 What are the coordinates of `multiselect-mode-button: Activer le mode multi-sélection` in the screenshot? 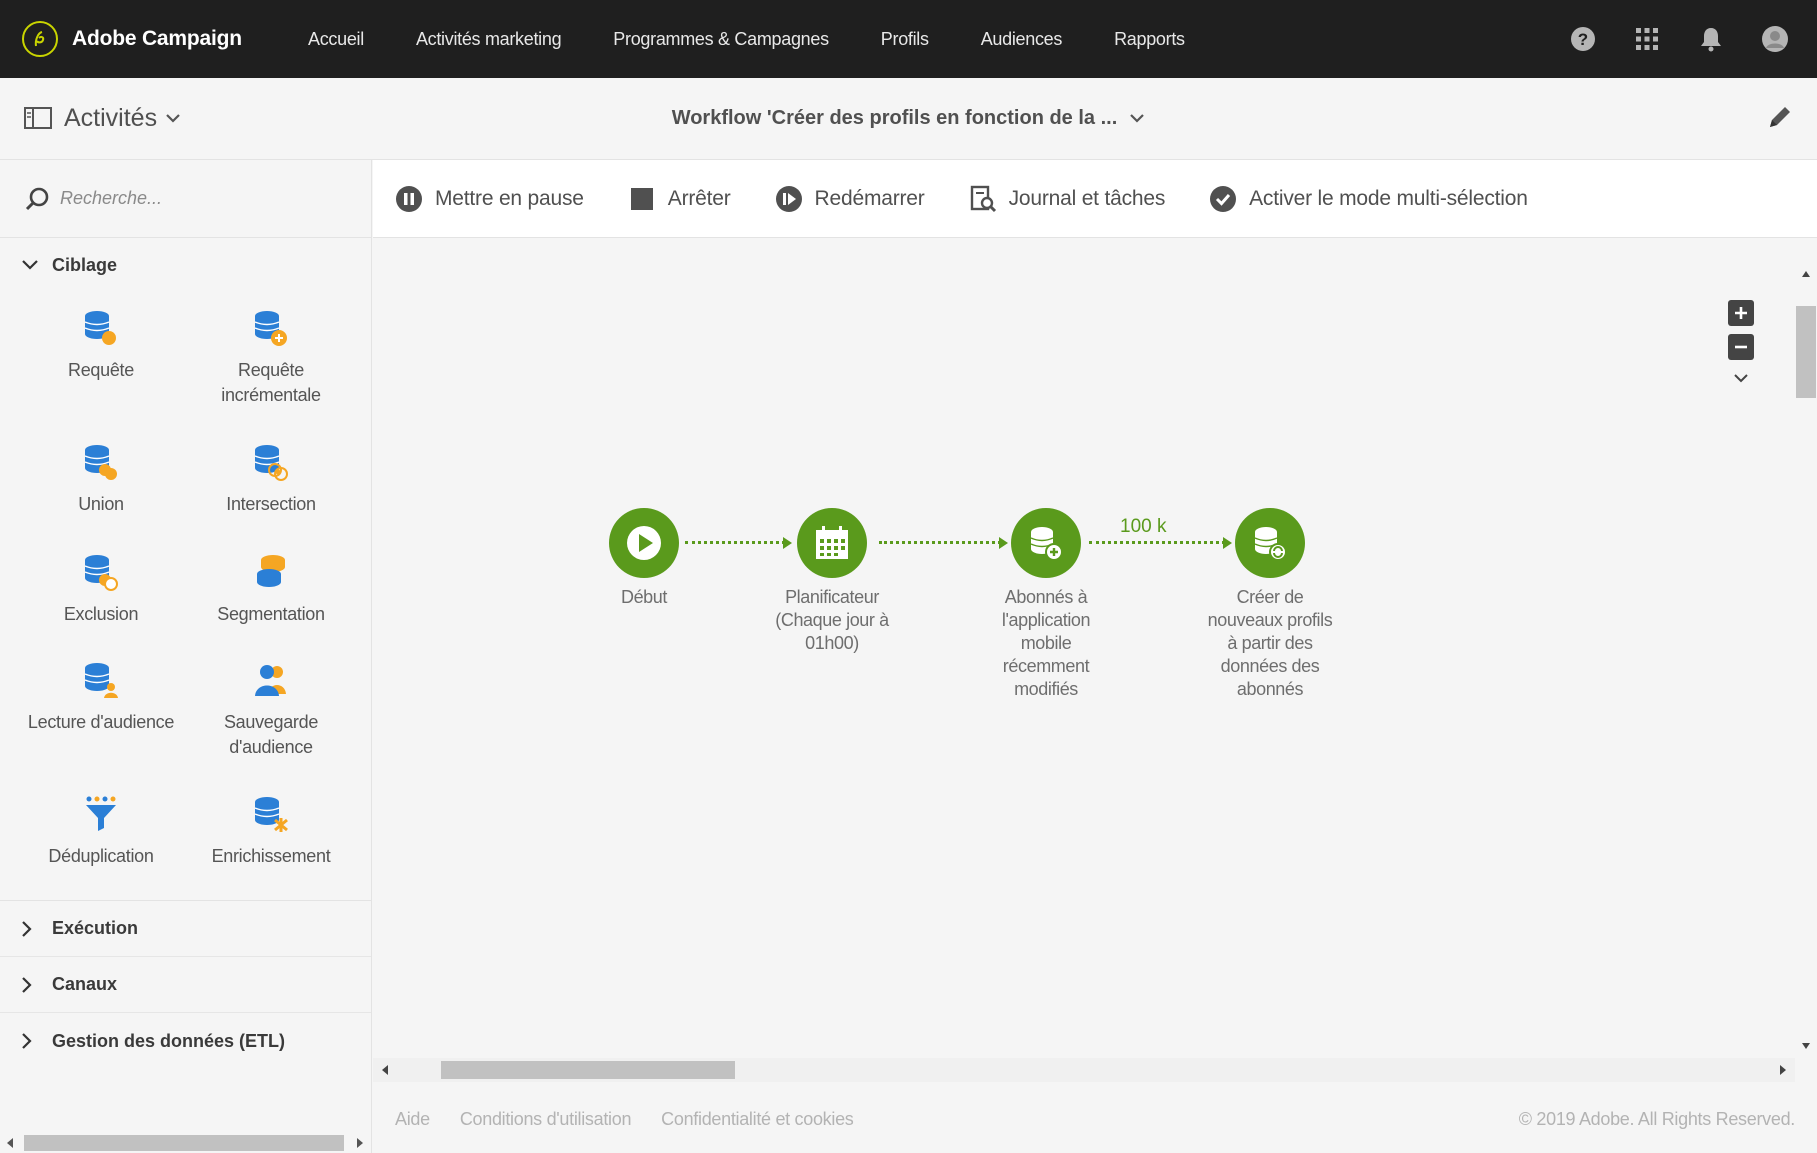 It's located at (1368, 199).